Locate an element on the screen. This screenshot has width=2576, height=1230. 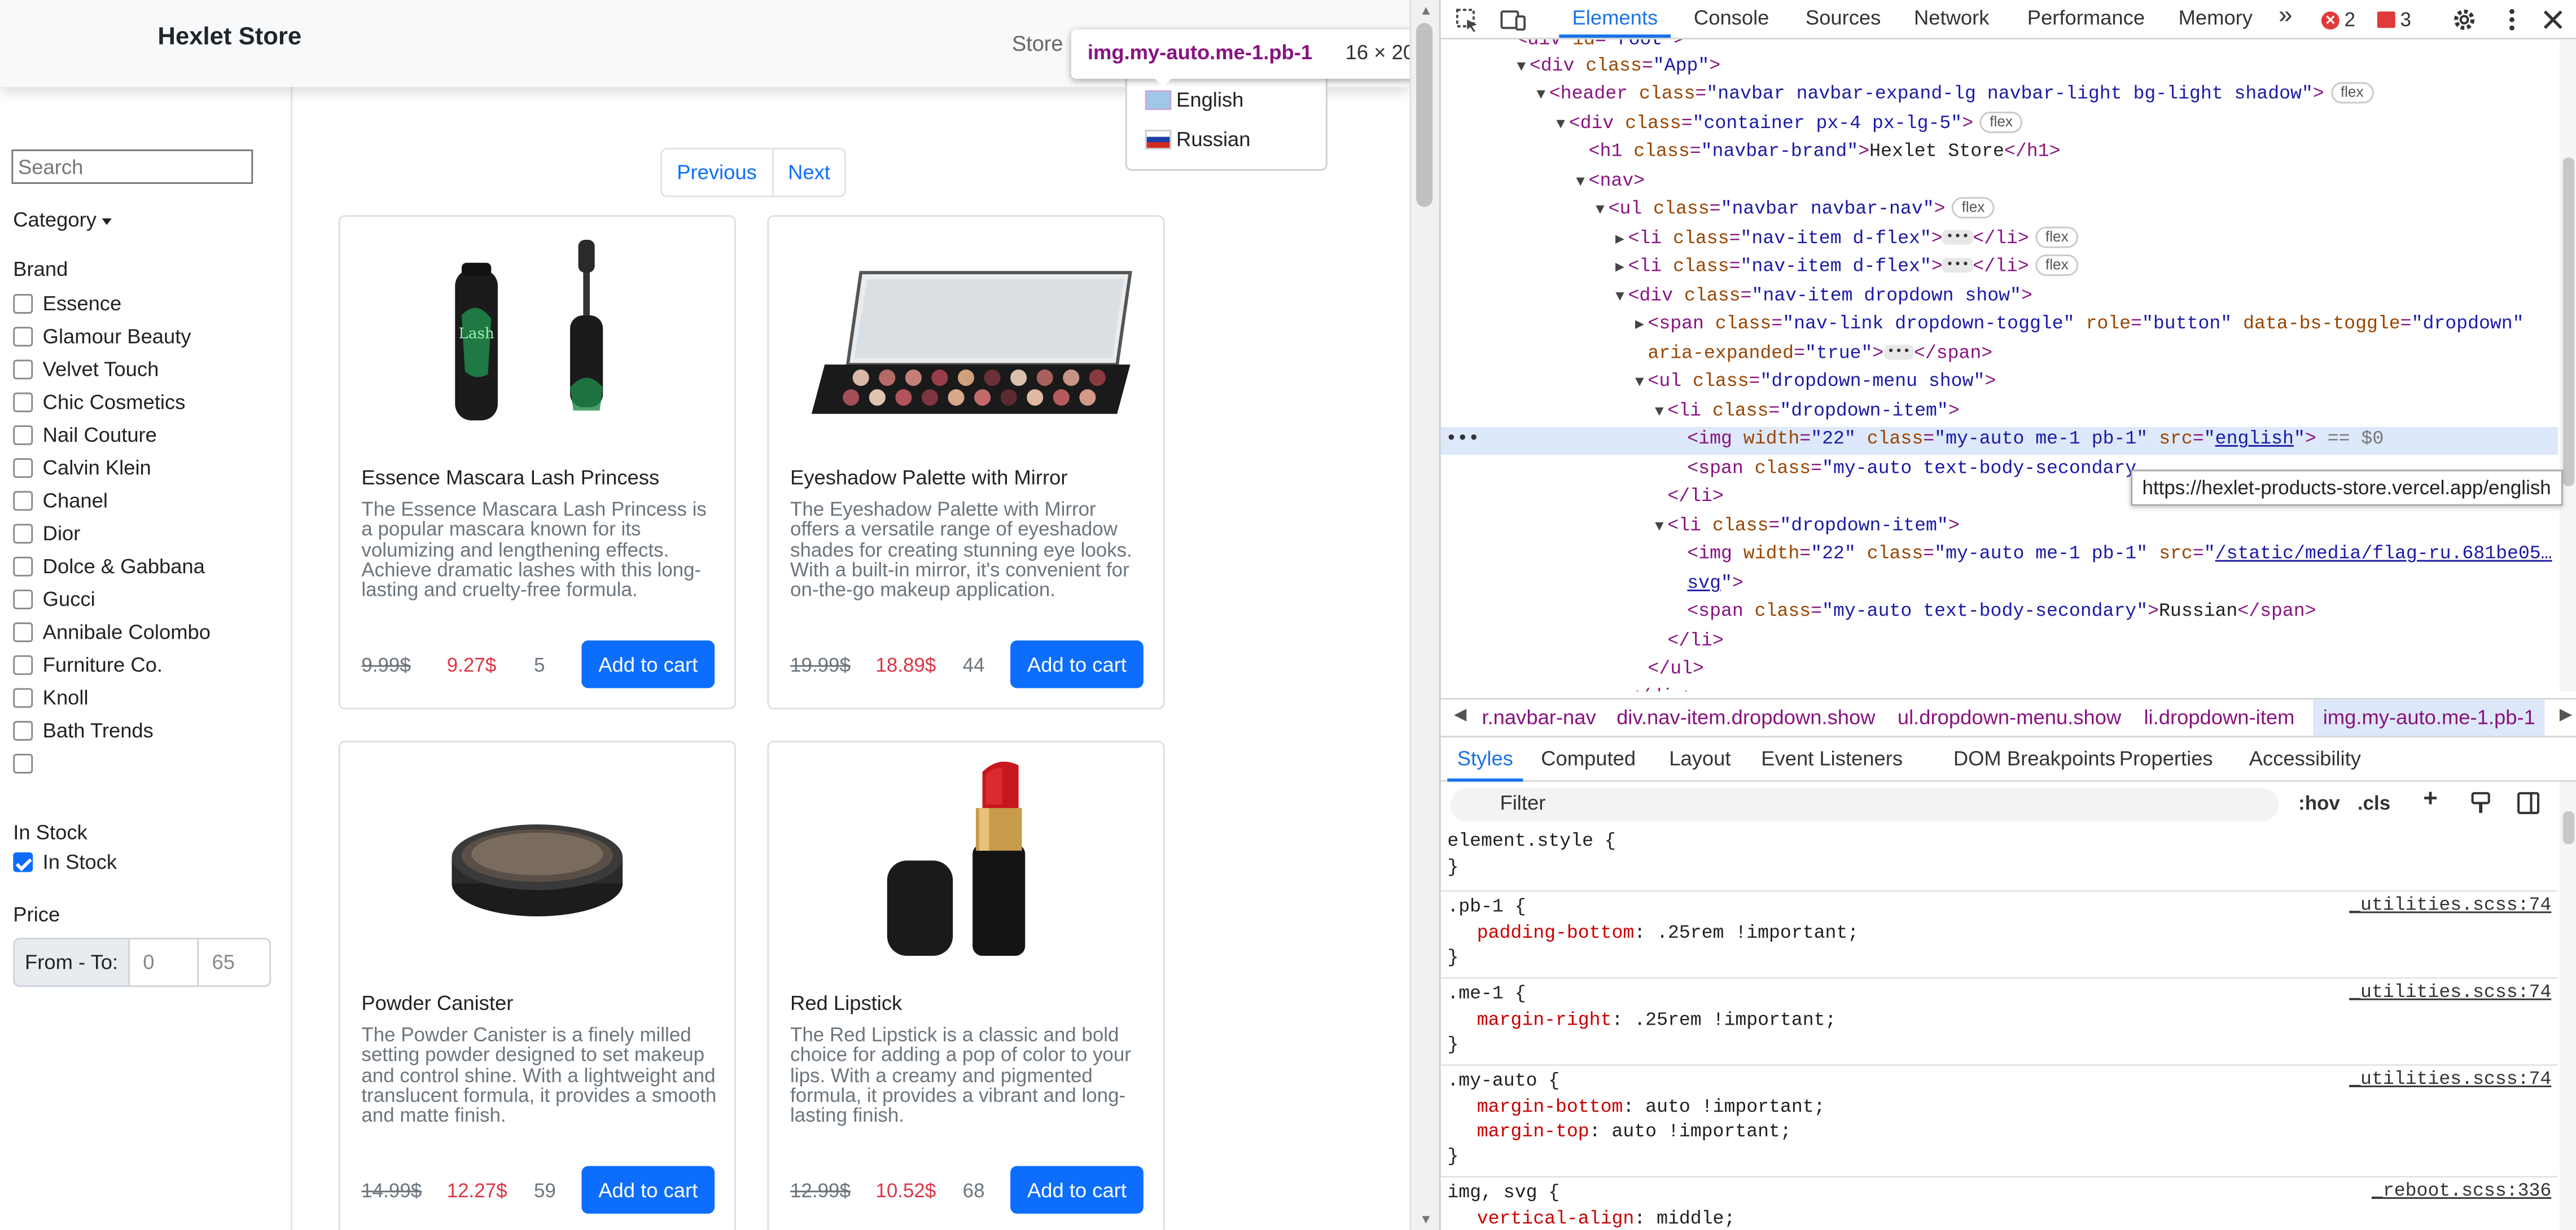
tab-console: Console is located at coordinates (1731, 18).